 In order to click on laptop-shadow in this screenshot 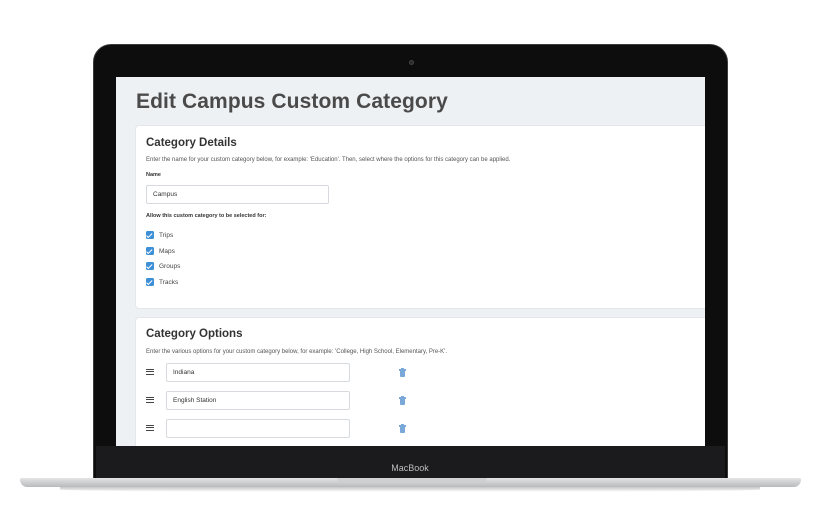, I will do `click(410, 489)`.